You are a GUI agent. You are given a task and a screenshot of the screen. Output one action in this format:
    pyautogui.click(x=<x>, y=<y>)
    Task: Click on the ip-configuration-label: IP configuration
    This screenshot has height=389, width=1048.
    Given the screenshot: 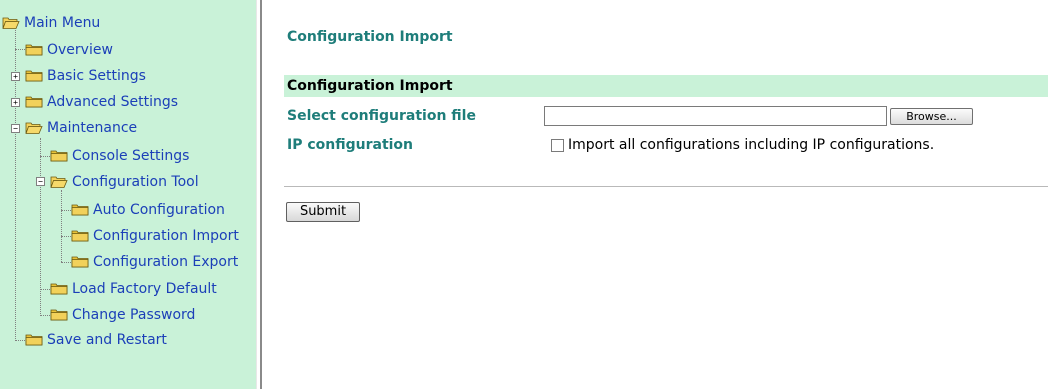 What is the action you would take?
    pyautogui.click(x=350, y=145)
    